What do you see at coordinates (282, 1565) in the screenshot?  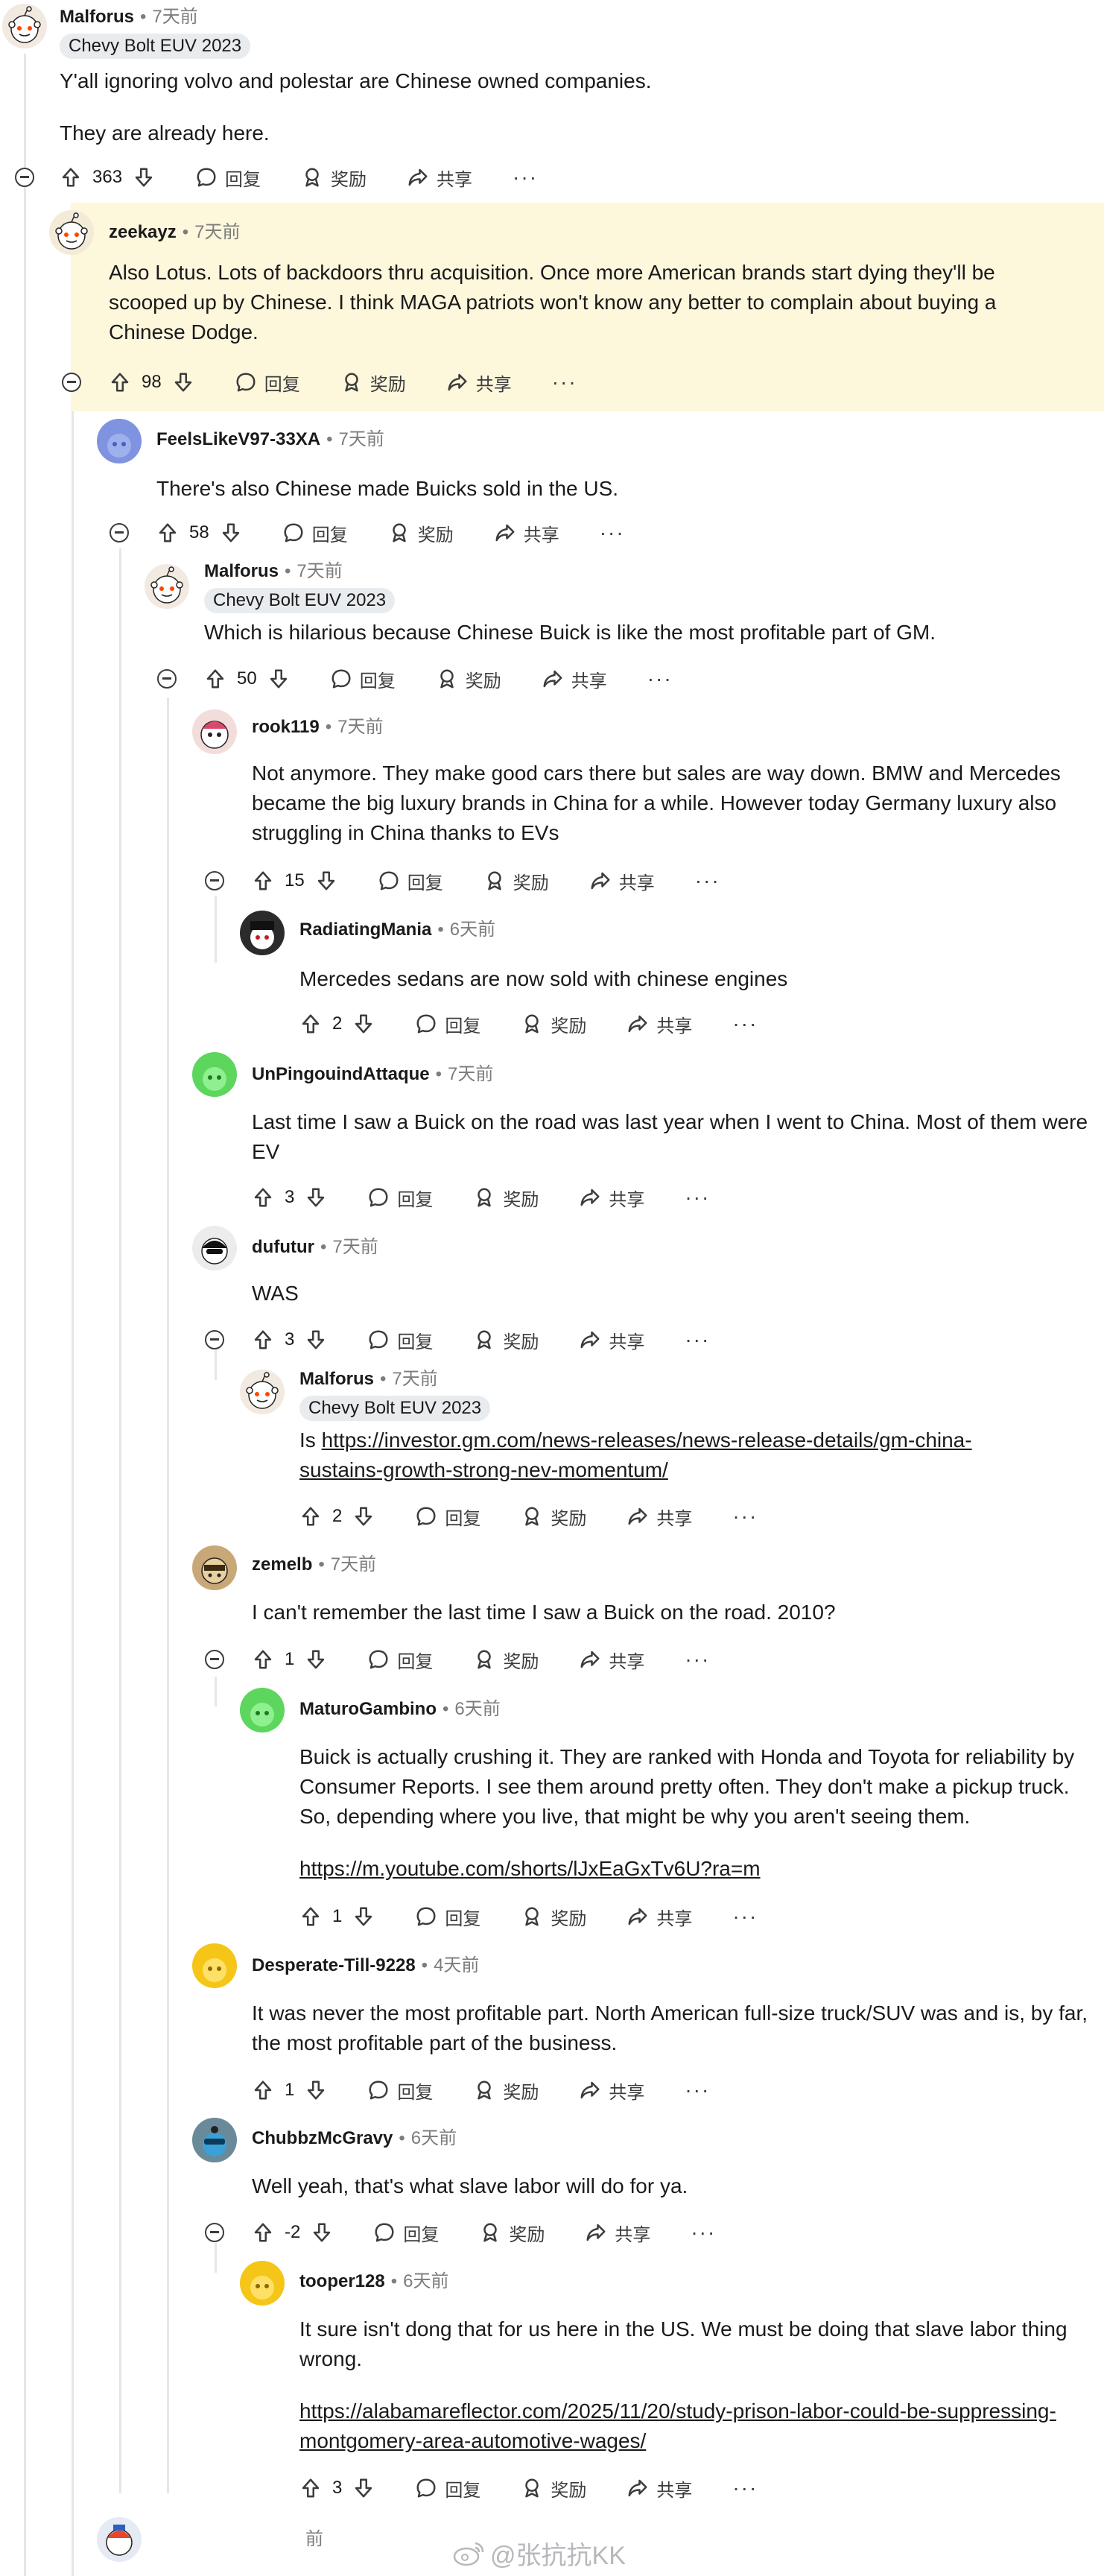 I see `author-link: zemelb` at bounding box center [282, 1565].